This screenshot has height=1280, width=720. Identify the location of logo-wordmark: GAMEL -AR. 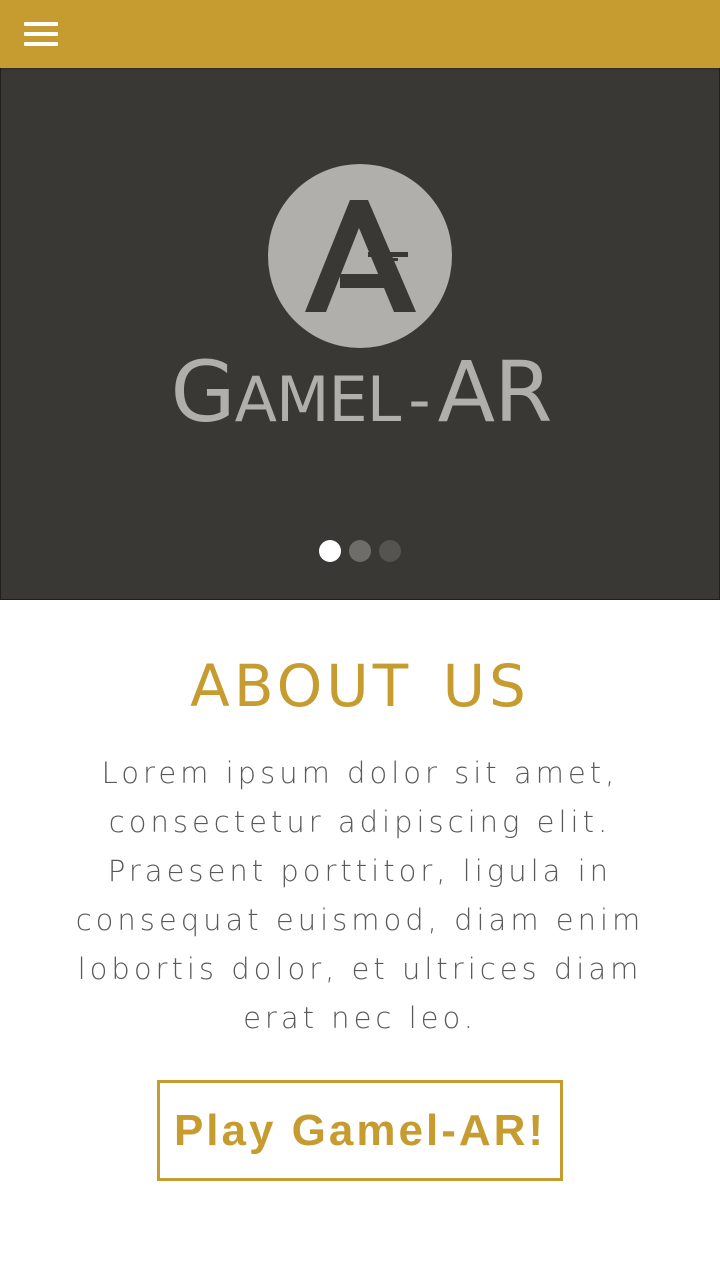
(361, 392).